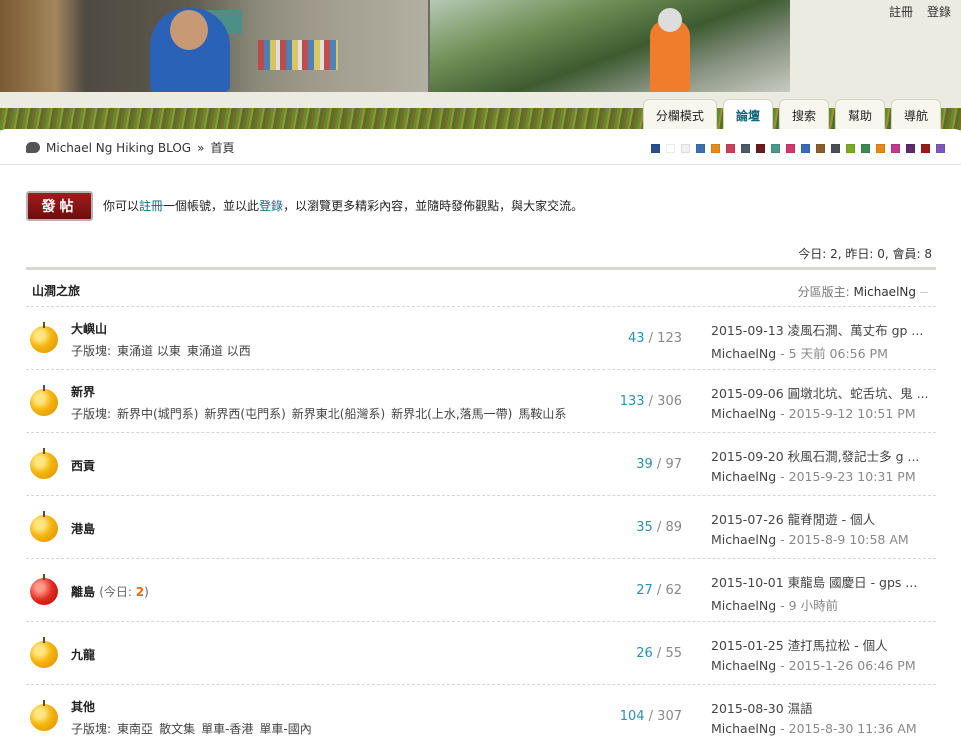 Image resolution: width=961 pixels, height=747 pixels. I want to click on category-header: 山澗之旅 分區版主: MichaelNg, so click(481, 287).